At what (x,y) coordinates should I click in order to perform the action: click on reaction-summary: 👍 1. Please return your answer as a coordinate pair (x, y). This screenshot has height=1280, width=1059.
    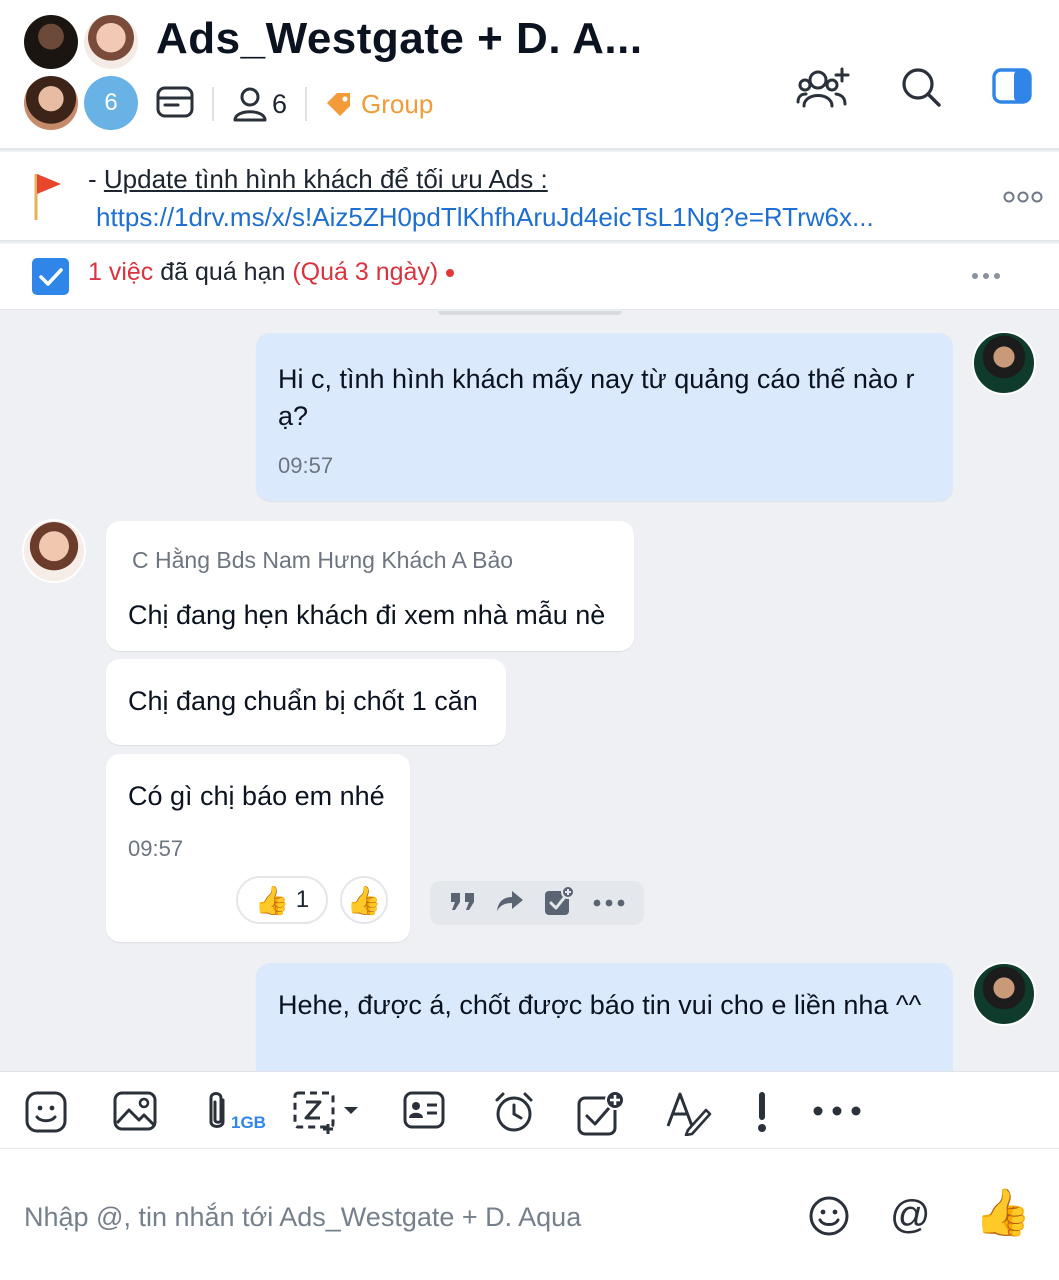
    Looking at the image, I should click on (282, 900).